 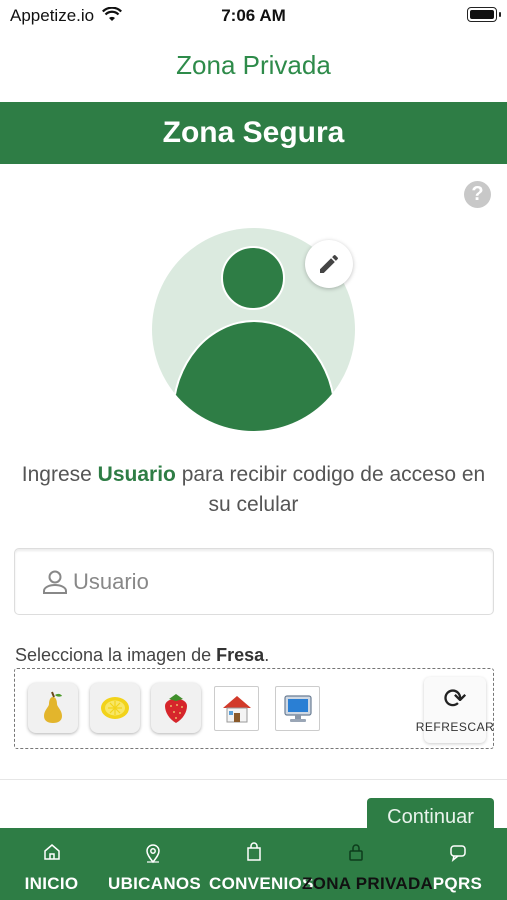 What do you see at coordinates (253, 65) in the screenshot?
I see `app-title: Zona Privada` at bounding box center [253, 65].